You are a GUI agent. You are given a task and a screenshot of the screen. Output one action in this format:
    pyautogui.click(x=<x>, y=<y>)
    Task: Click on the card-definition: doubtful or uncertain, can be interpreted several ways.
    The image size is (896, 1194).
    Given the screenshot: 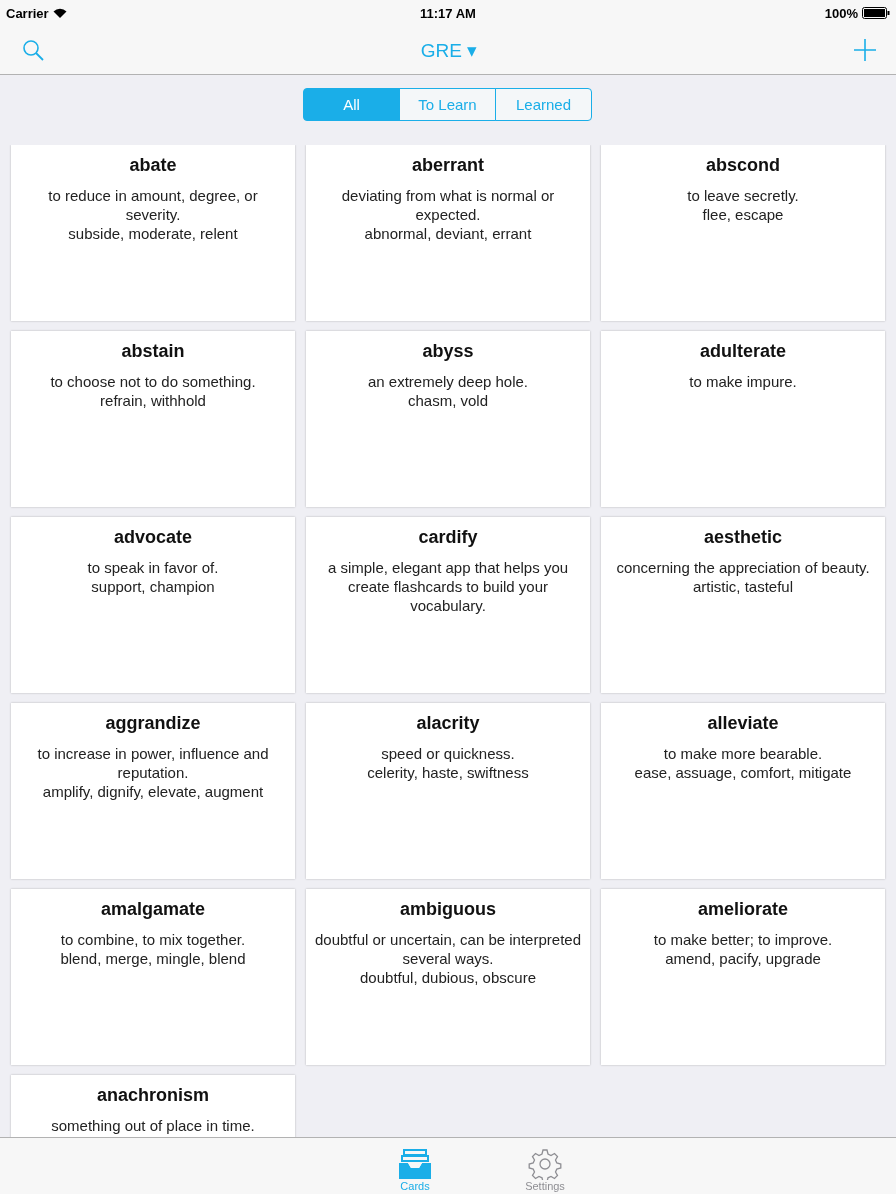 What is the action you would take?
    pyautogui.click(x=448, y=949)
    